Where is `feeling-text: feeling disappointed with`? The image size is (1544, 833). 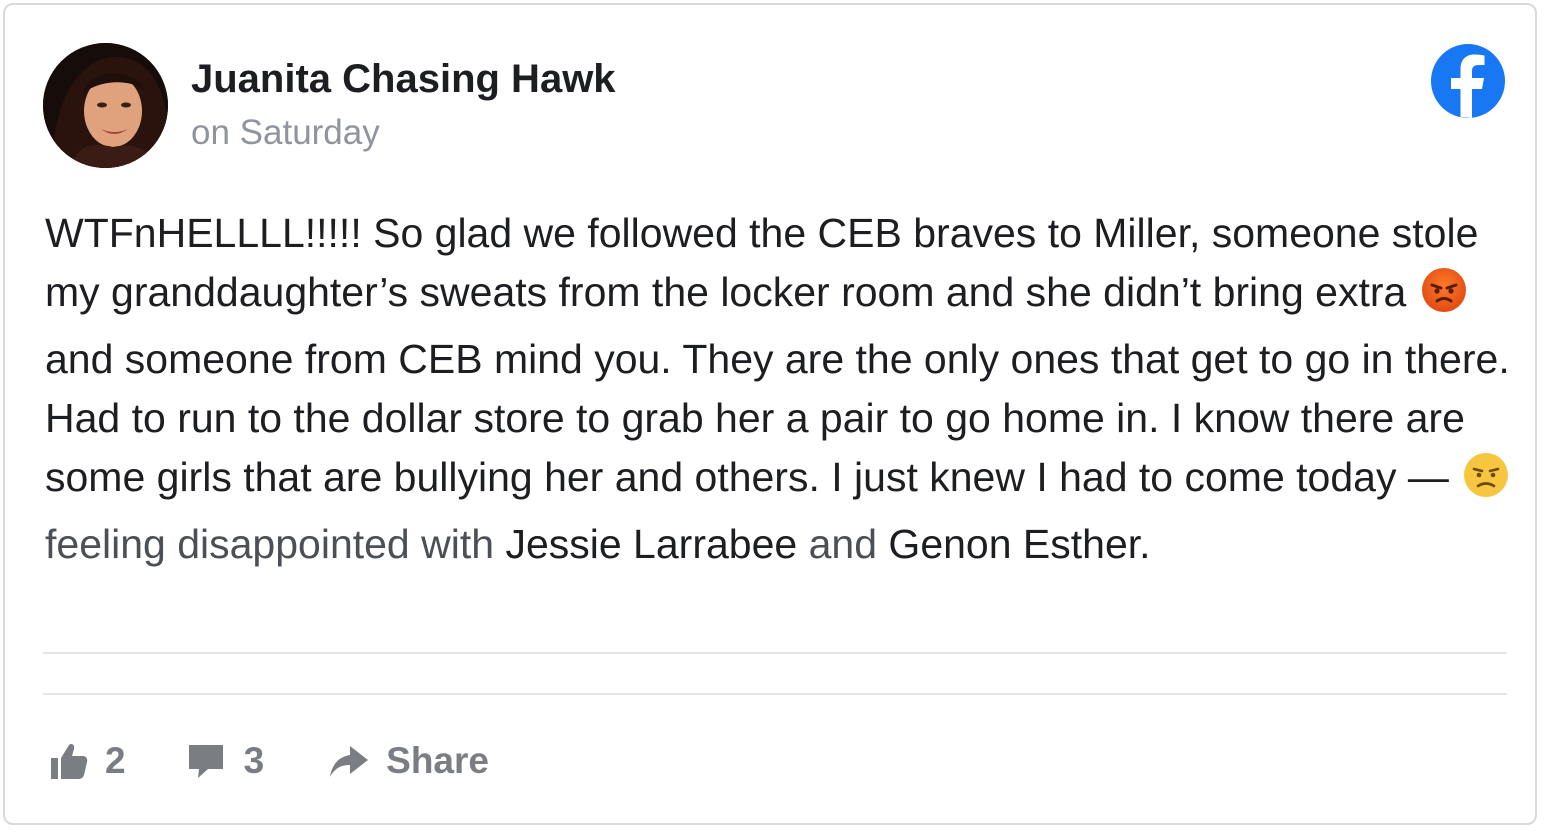
feeling-text: feeling disappointed with is located at coordinates (270, 544).